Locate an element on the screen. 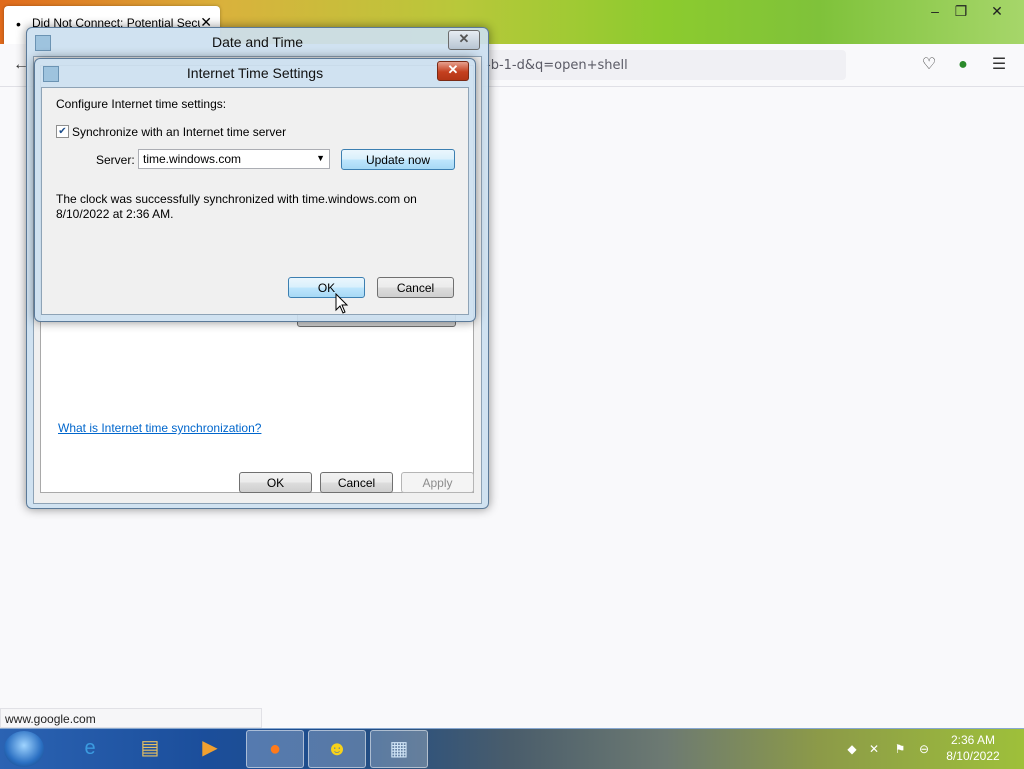 This screenshot has height=769, width=1024. taskbar-clock: 2:36 AM 8/10/2022 is located at coordinates (973, 748).